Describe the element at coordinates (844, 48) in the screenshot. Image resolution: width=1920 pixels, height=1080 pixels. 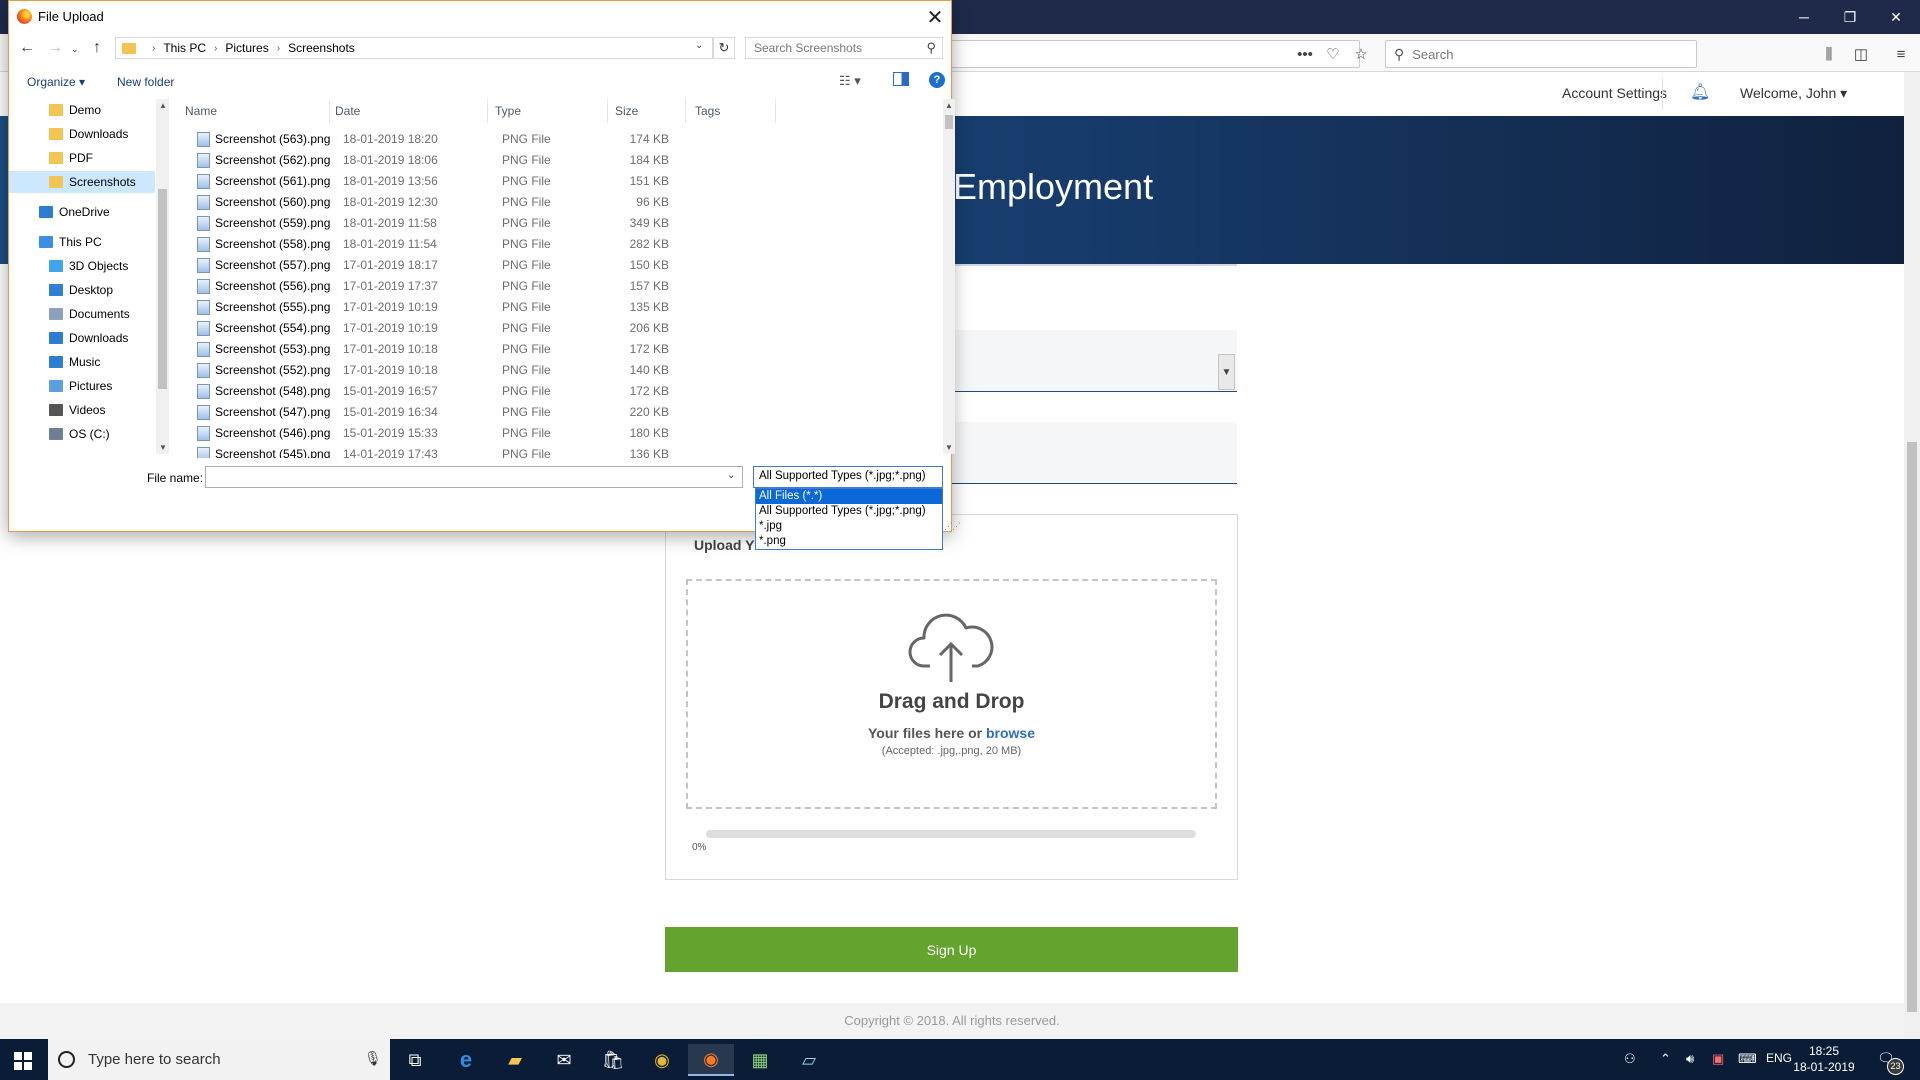
I see `dialog-search-input: Search Screenshots ⚲` at that location.